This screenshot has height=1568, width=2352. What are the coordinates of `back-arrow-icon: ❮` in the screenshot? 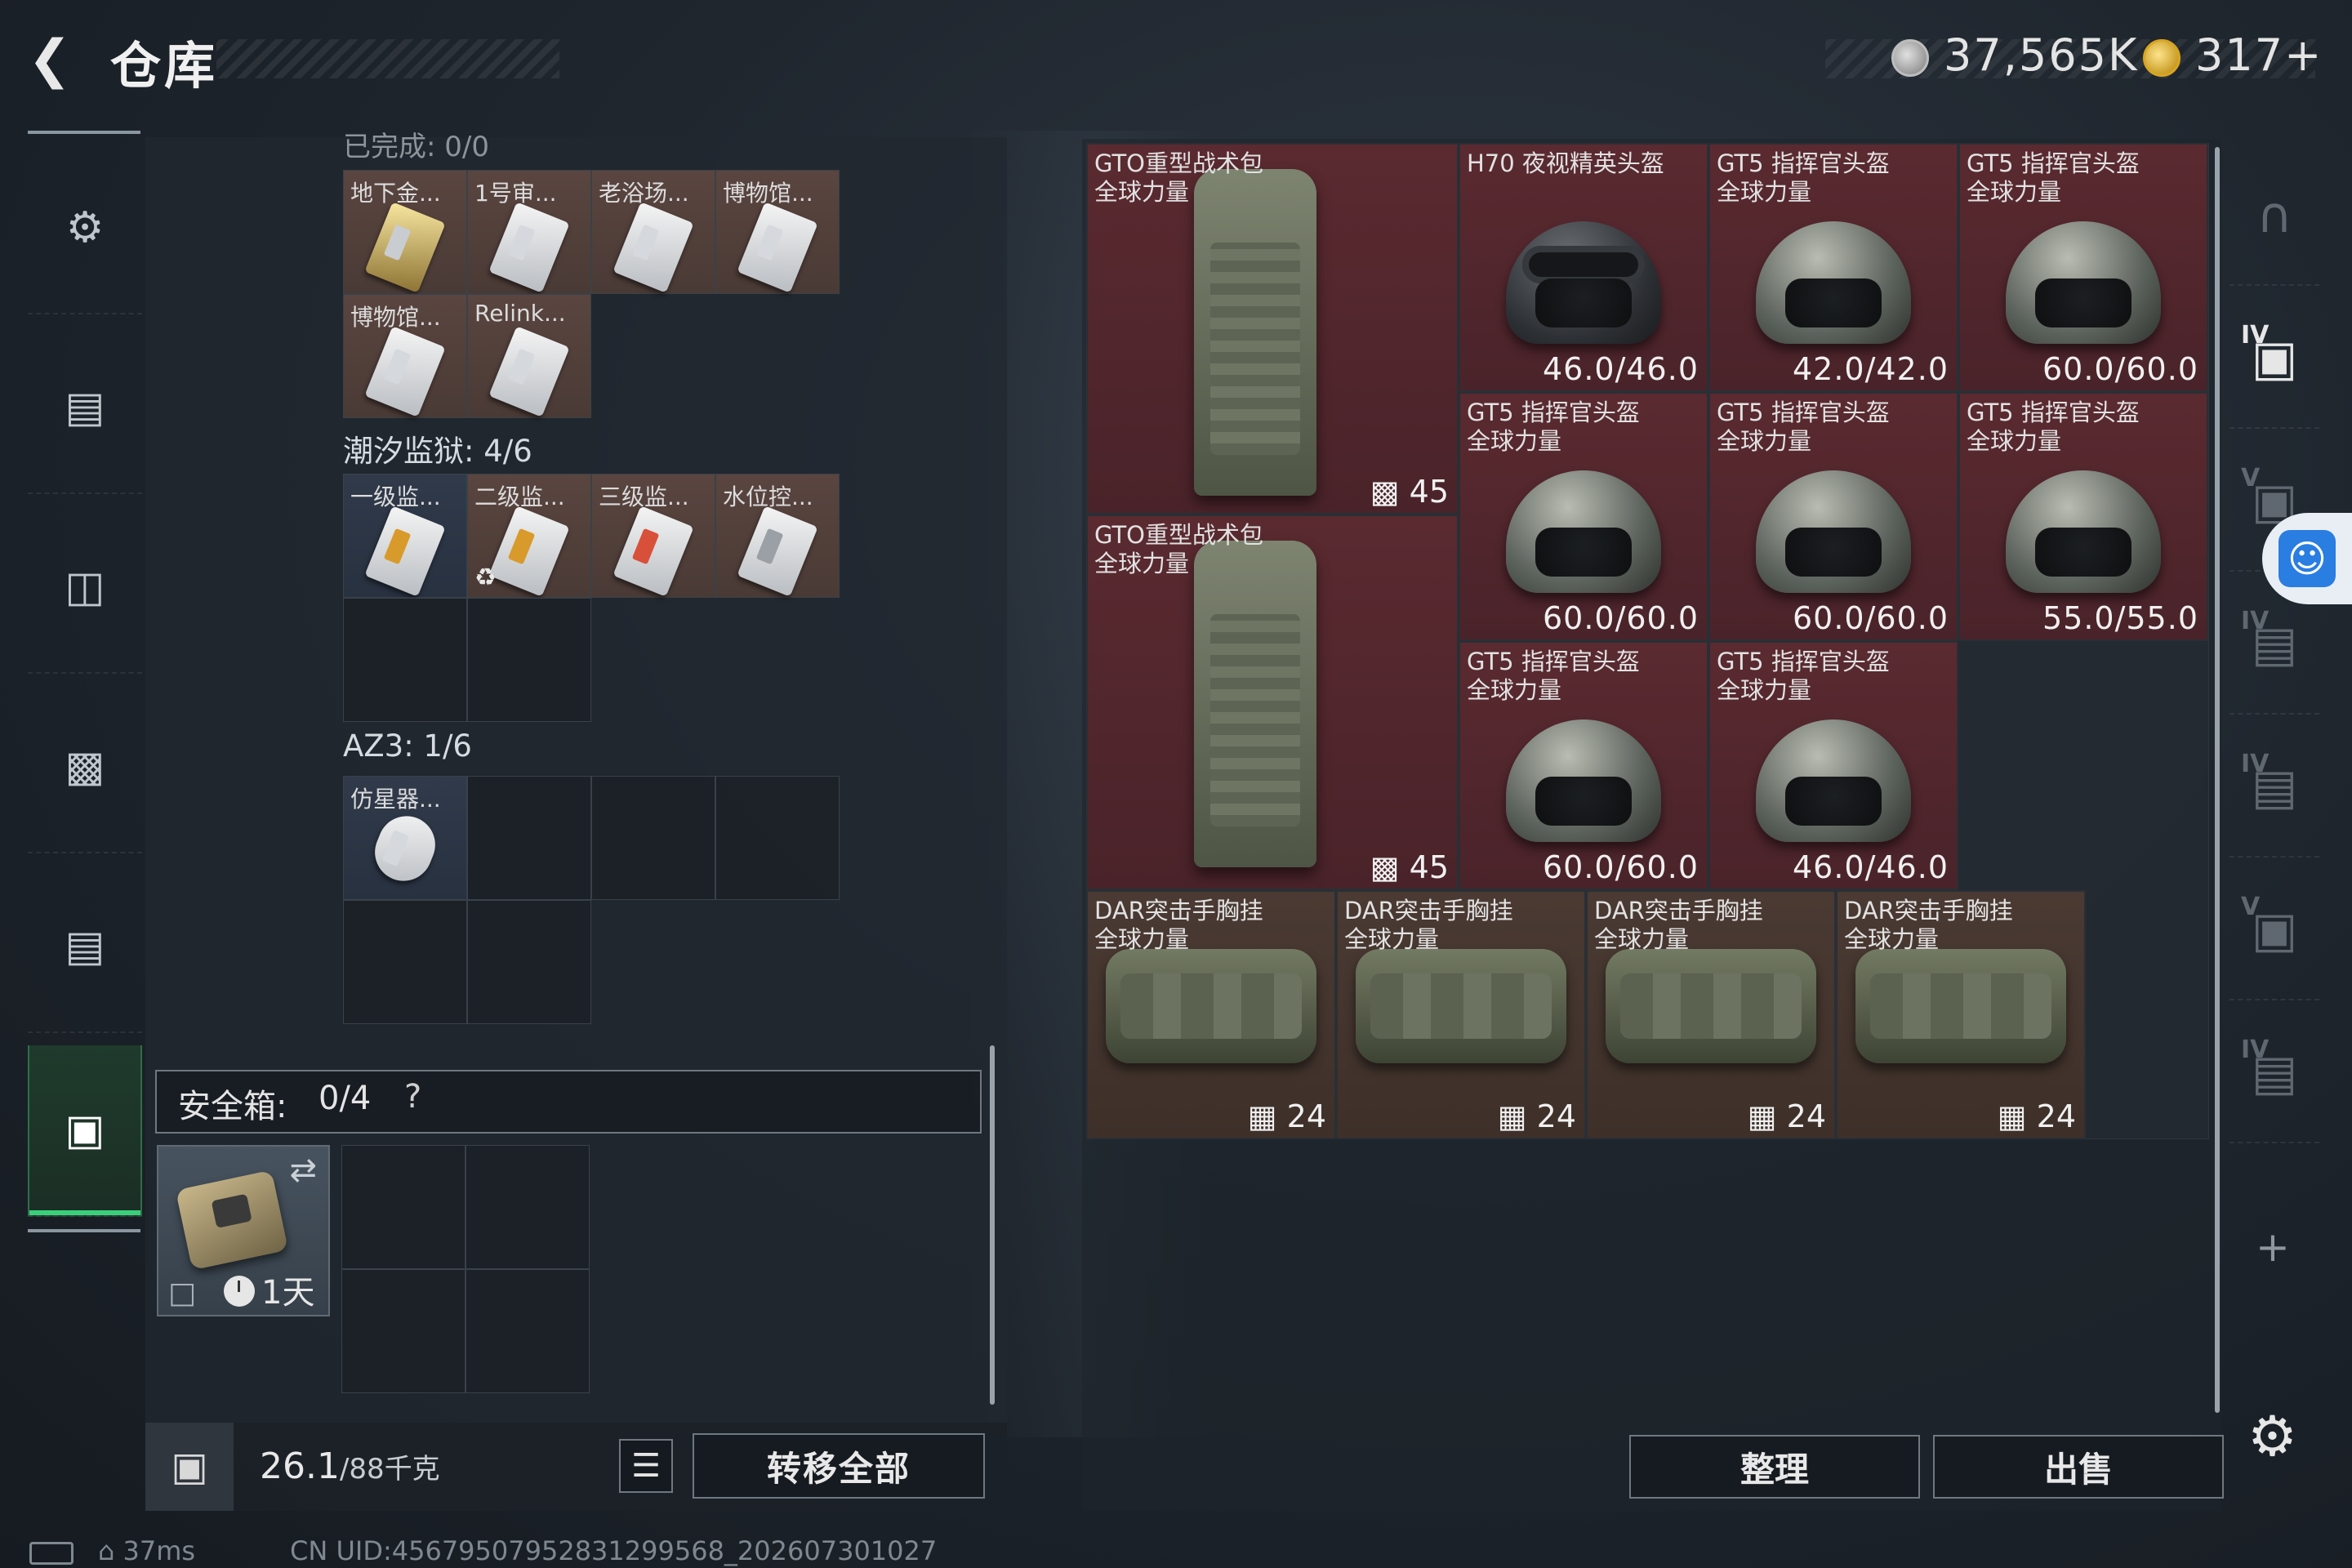 It's located at (56, 59).